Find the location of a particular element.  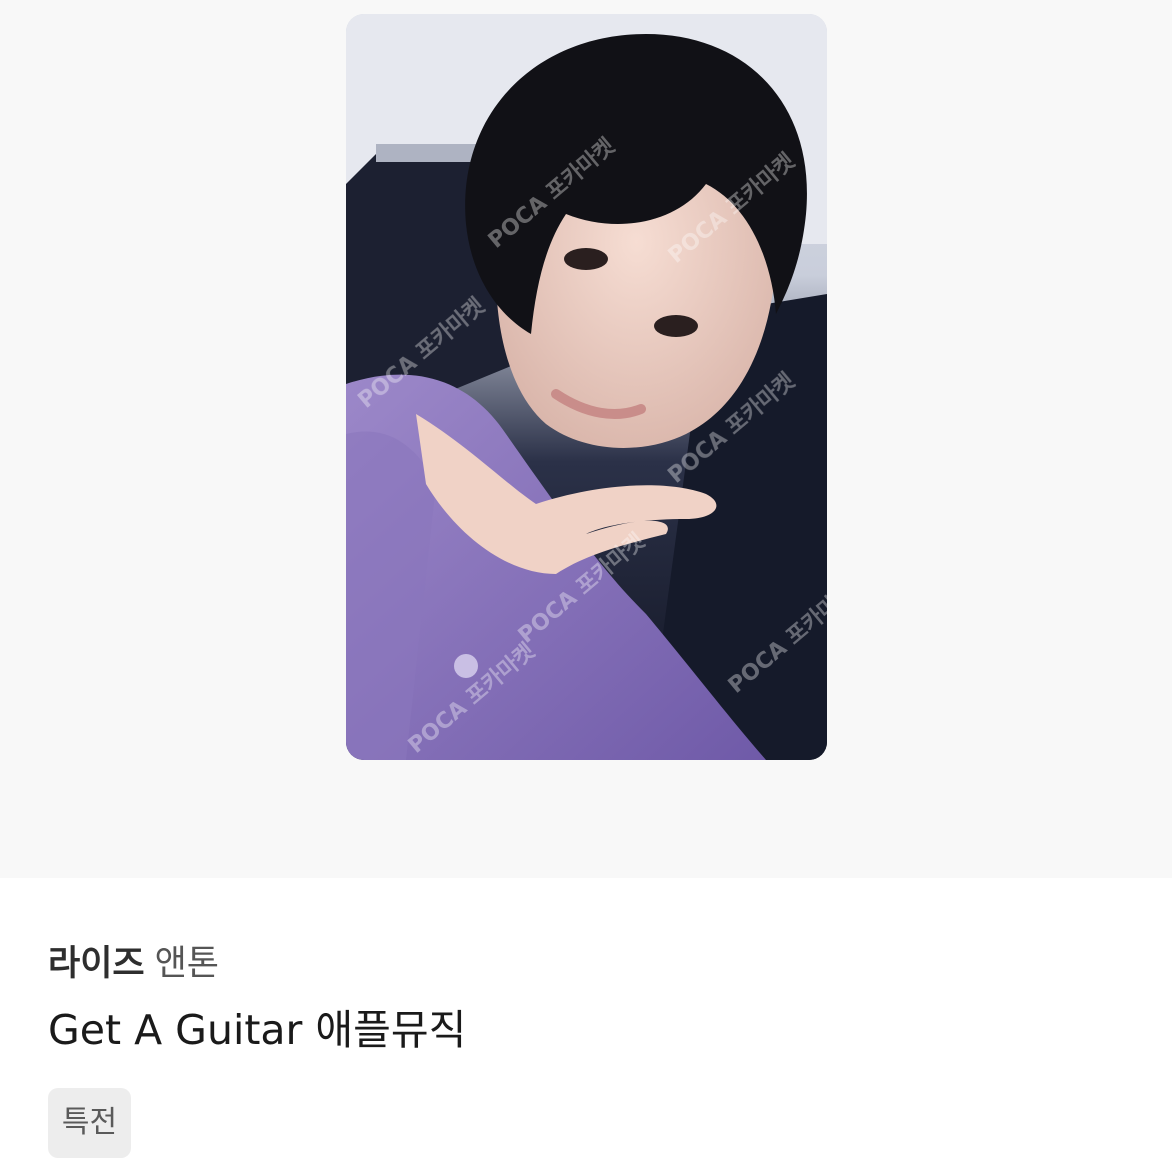

benefit-tag: 특전 is located at coordinates (89, 1123).